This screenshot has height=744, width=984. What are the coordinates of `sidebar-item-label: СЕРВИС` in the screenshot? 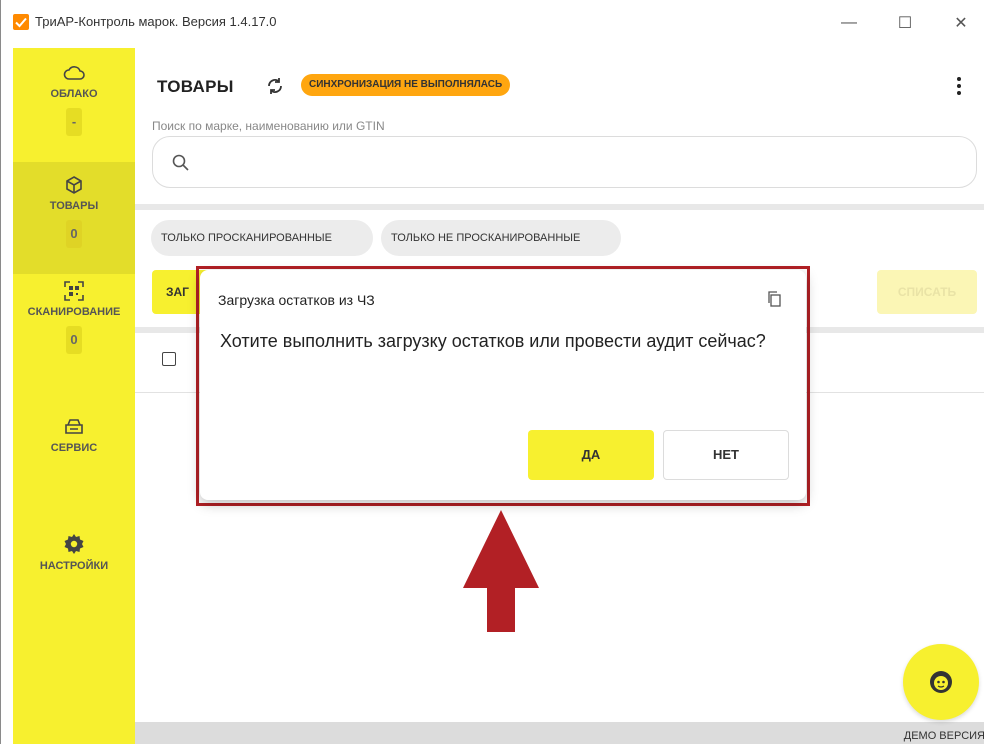 It's located at (74, 448).